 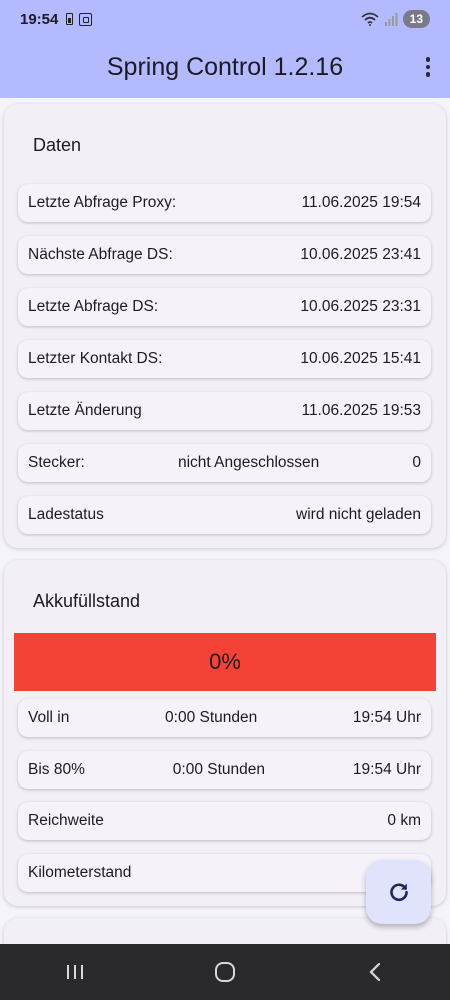 What do you see at coordinates (416, 462) in the screenshot?
I see `row-value: 0` at bounding box center [416, 462].